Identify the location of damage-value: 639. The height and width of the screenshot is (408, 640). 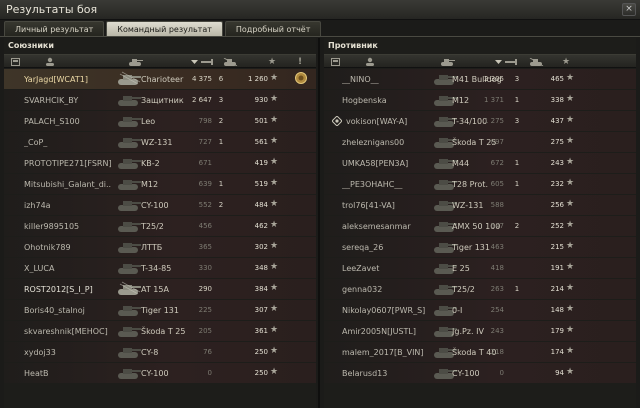
(205, 184).